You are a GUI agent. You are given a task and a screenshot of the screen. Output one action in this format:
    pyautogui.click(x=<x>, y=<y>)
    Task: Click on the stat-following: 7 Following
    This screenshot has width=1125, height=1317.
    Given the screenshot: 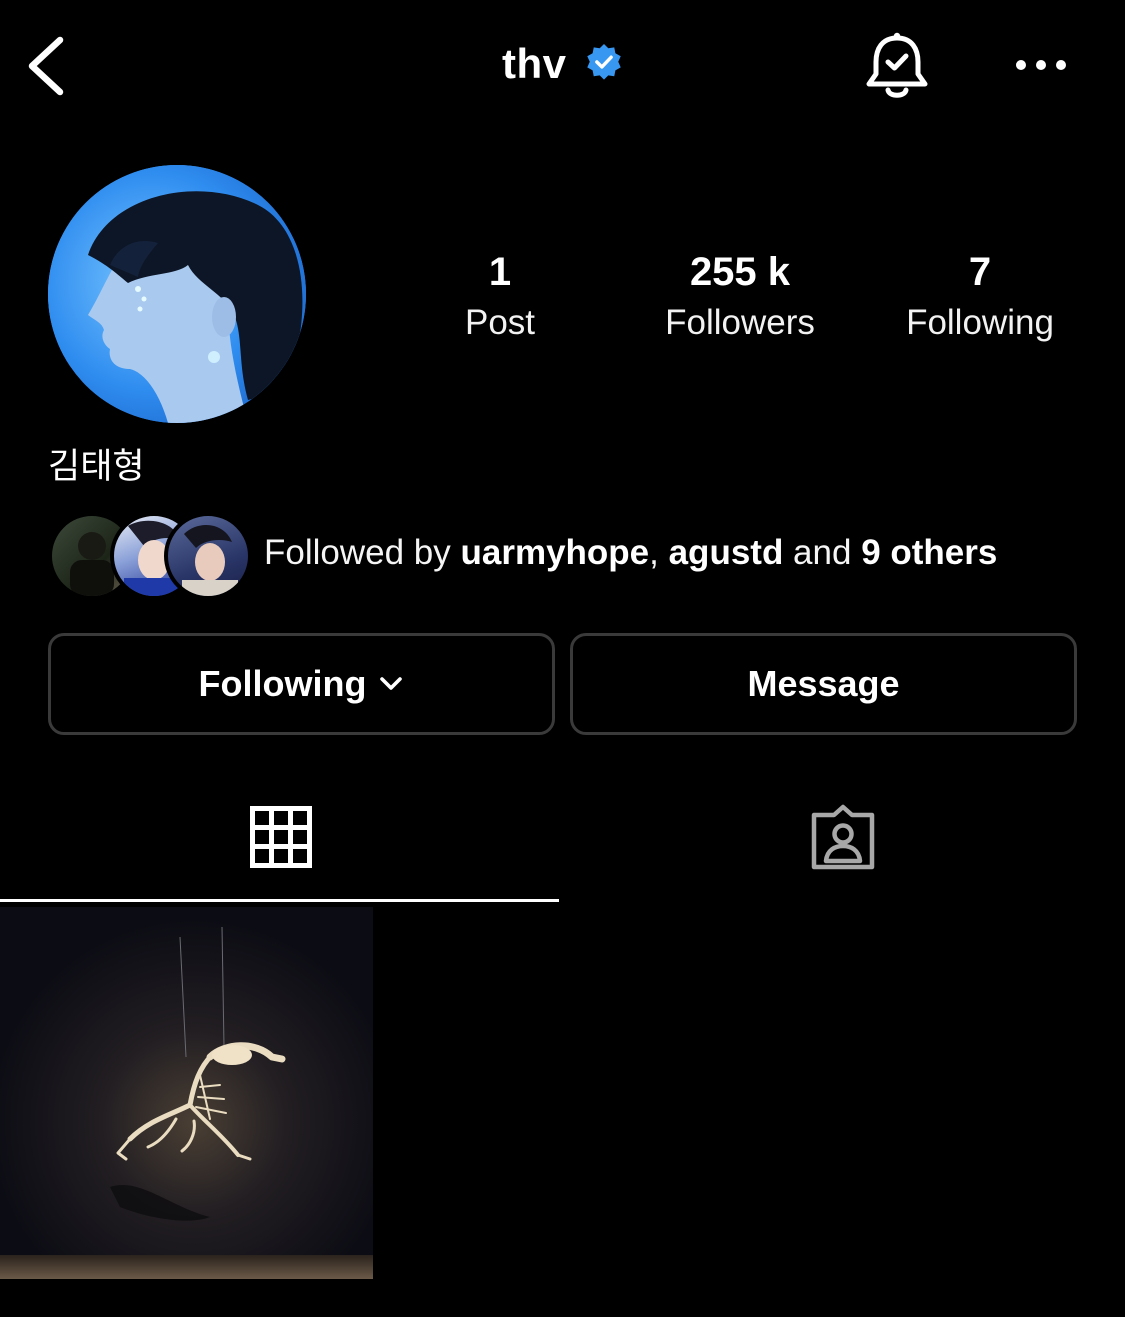 What is the action you would take?
    pyautogui.click(x=980, y=297)
    